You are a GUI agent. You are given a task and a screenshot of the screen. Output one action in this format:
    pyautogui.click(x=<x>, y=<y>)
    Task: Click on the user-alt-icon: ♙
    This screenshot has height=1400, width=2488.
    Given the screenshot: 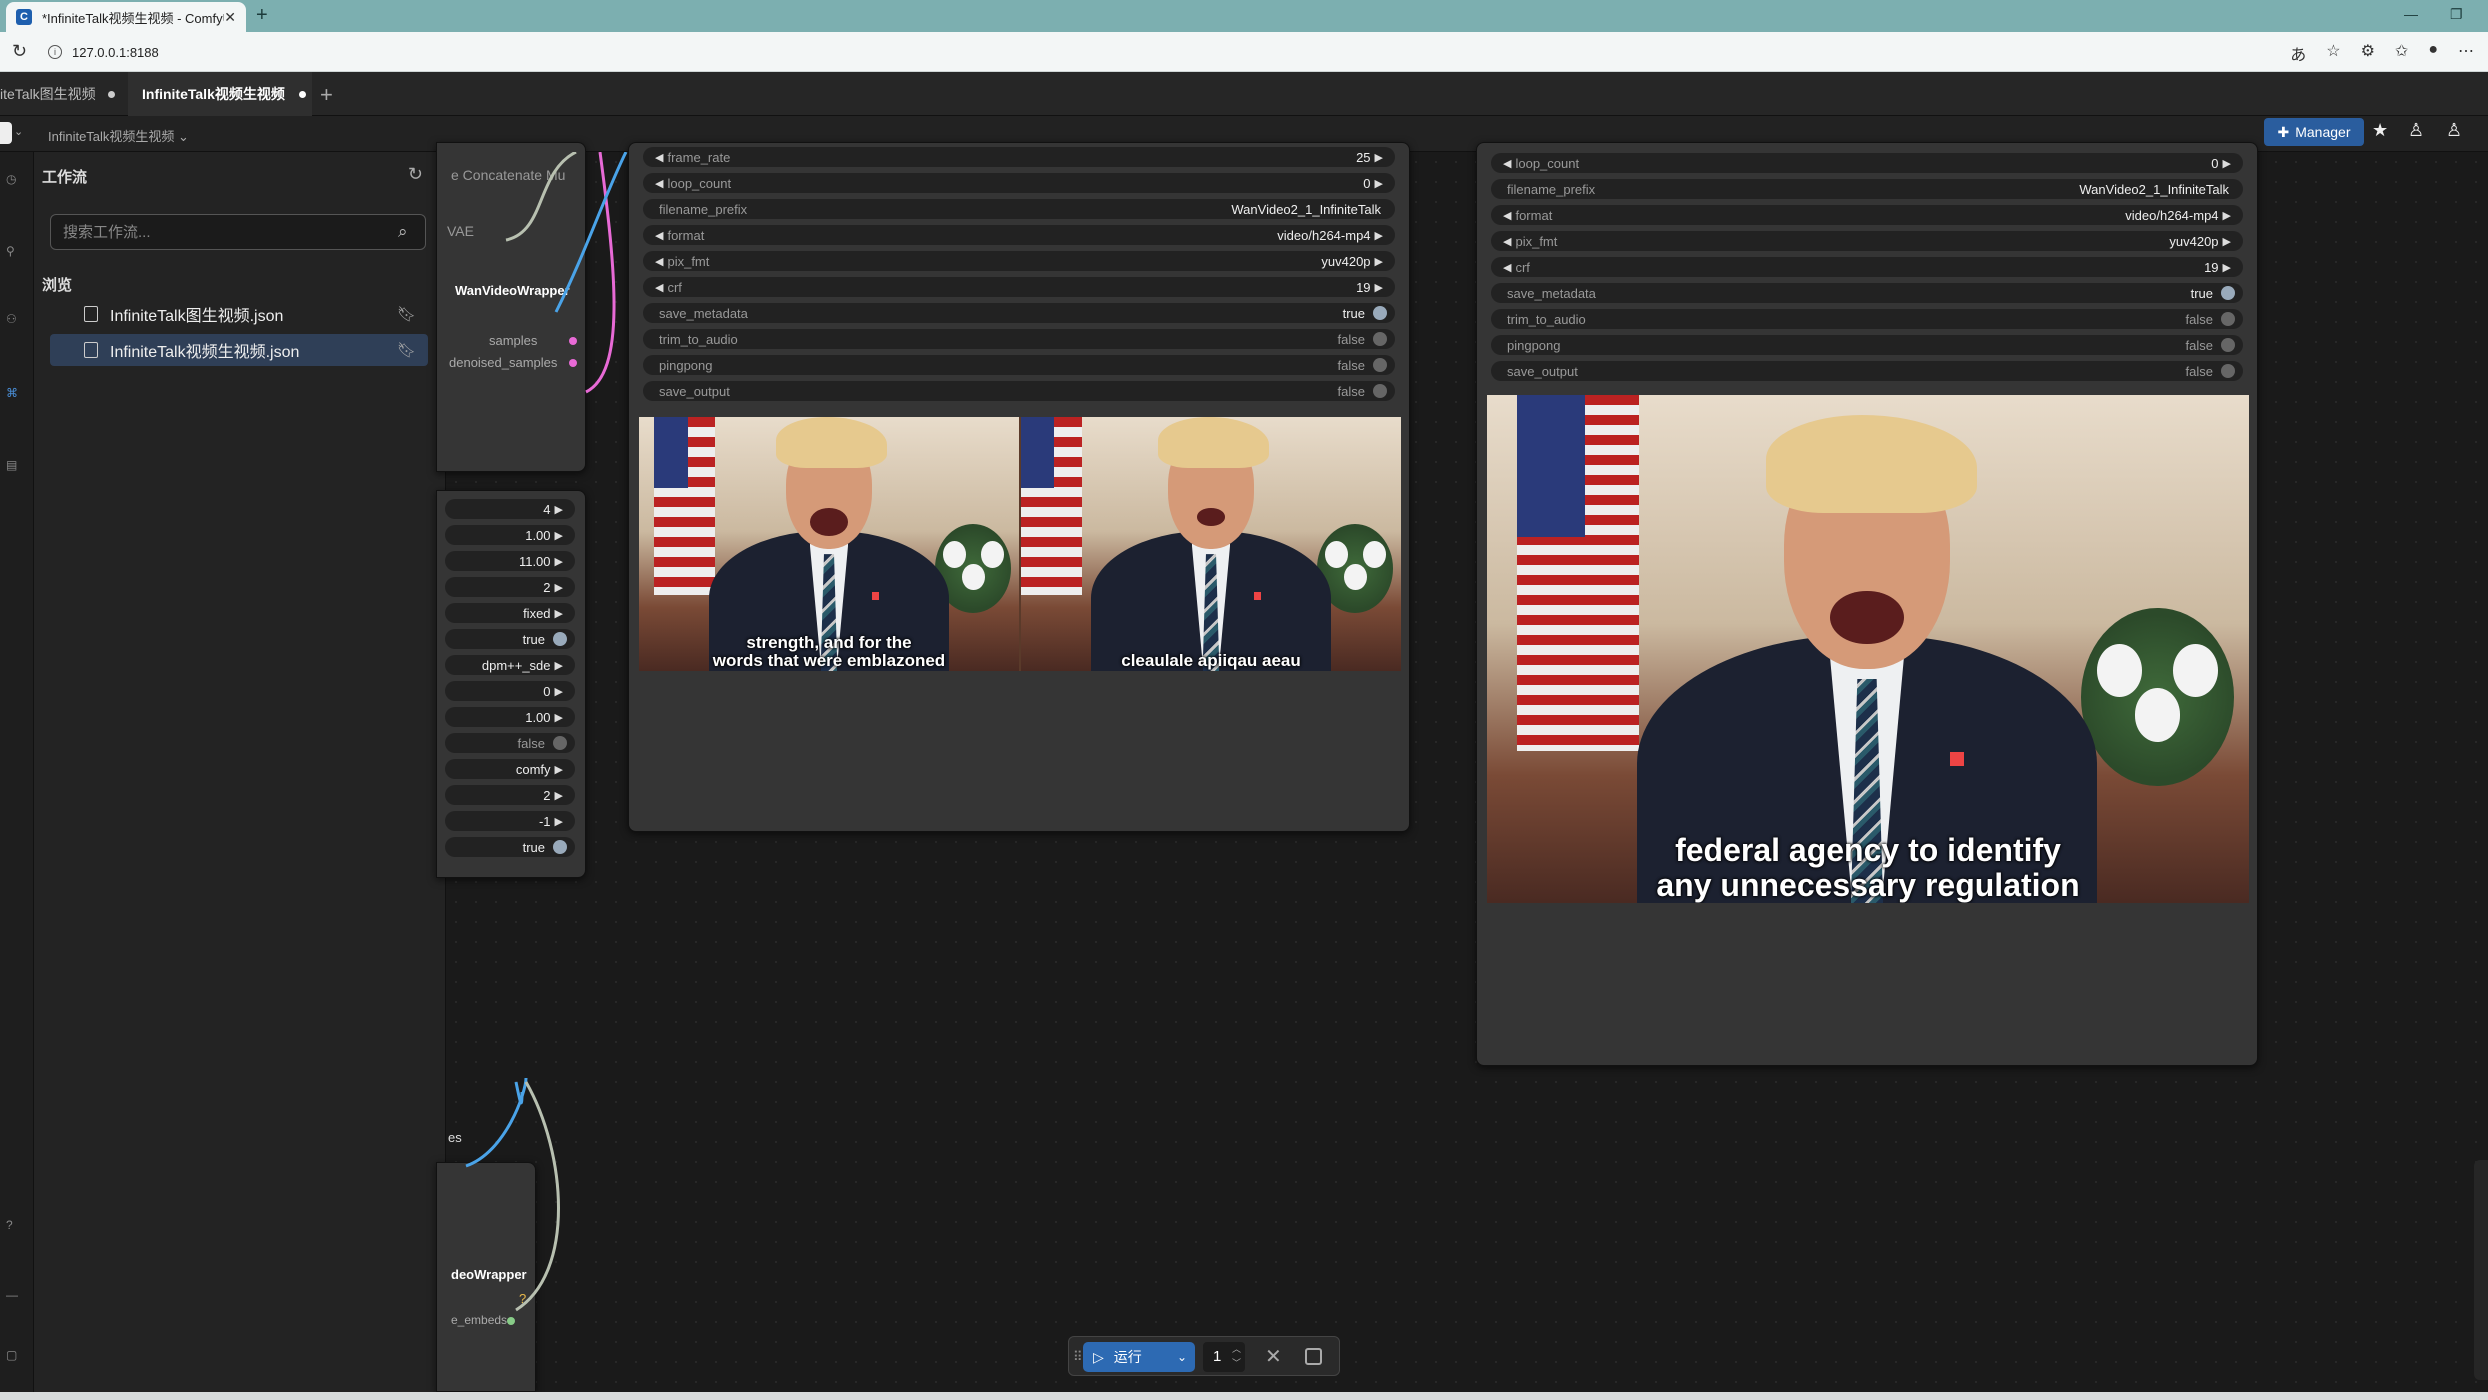 What is the action you would take?
    pyautogui.click(x=2454, y=130)
    